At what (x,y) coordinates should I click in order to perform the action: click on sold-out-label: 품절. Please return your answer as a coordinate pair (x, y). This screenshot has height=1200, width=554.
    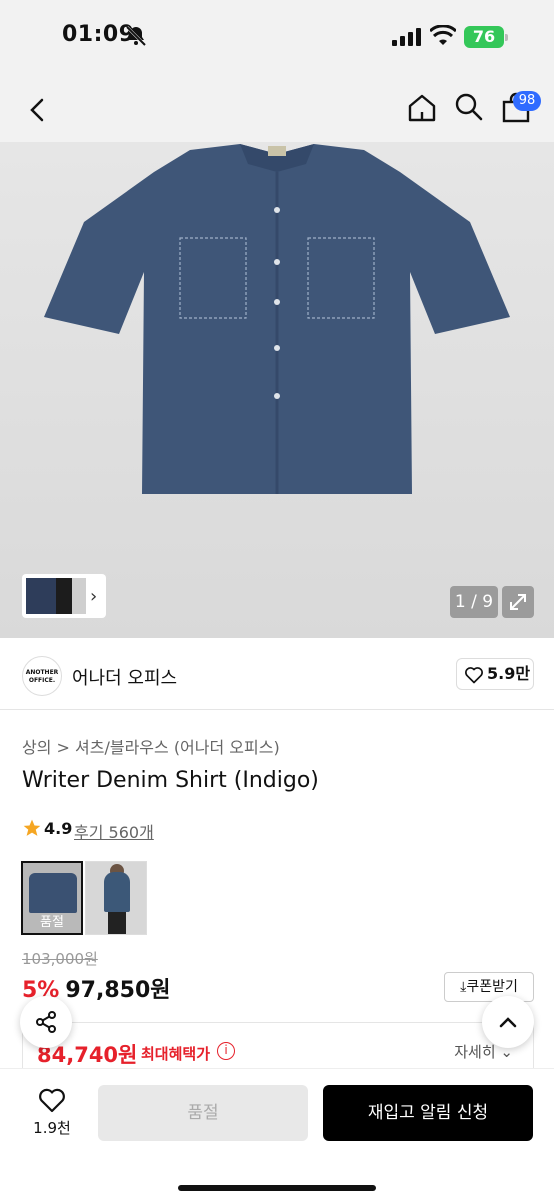
    Looking at the image, I should click on (52, 922).